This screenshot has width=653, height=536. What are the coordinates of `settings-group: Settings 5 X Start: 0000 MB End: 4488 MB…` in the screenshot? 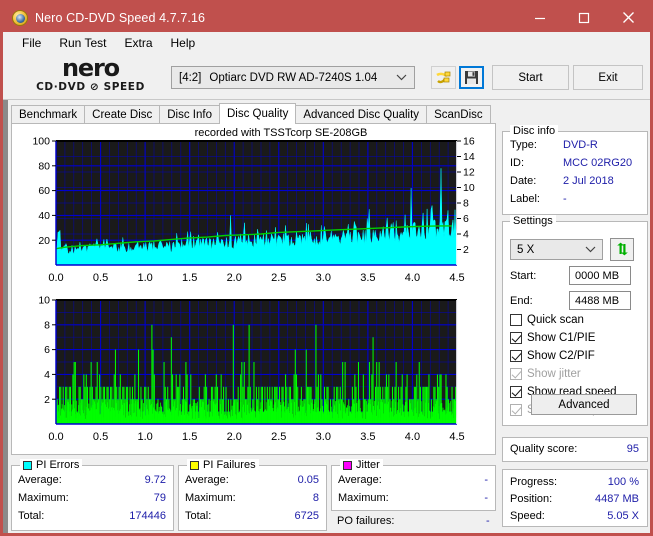 It's located at (575, 320).